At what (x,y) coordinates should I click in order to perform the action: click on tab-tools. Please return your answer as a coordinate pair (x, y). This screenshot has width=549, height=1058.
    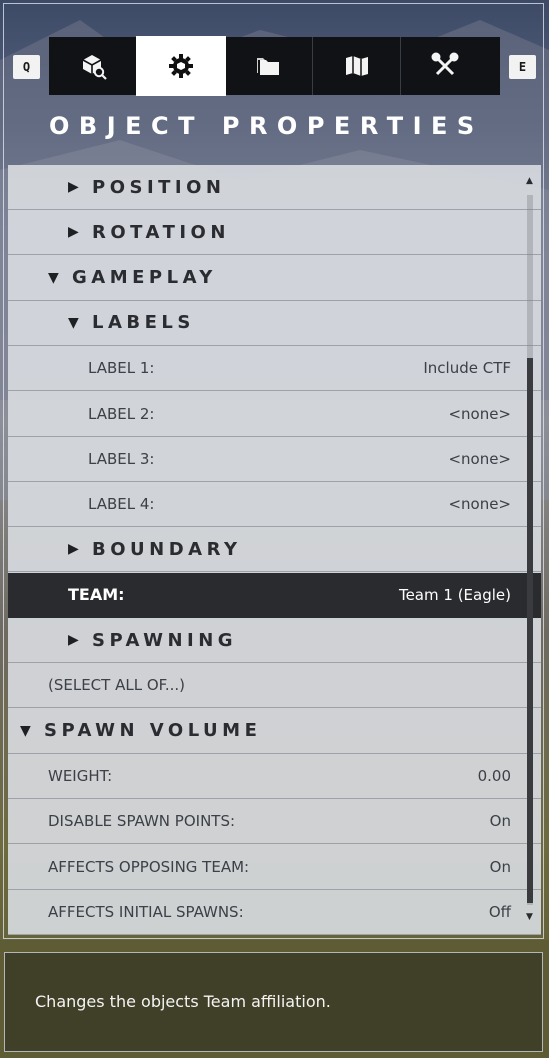
    Looking at the image, I should click on (445, 66).